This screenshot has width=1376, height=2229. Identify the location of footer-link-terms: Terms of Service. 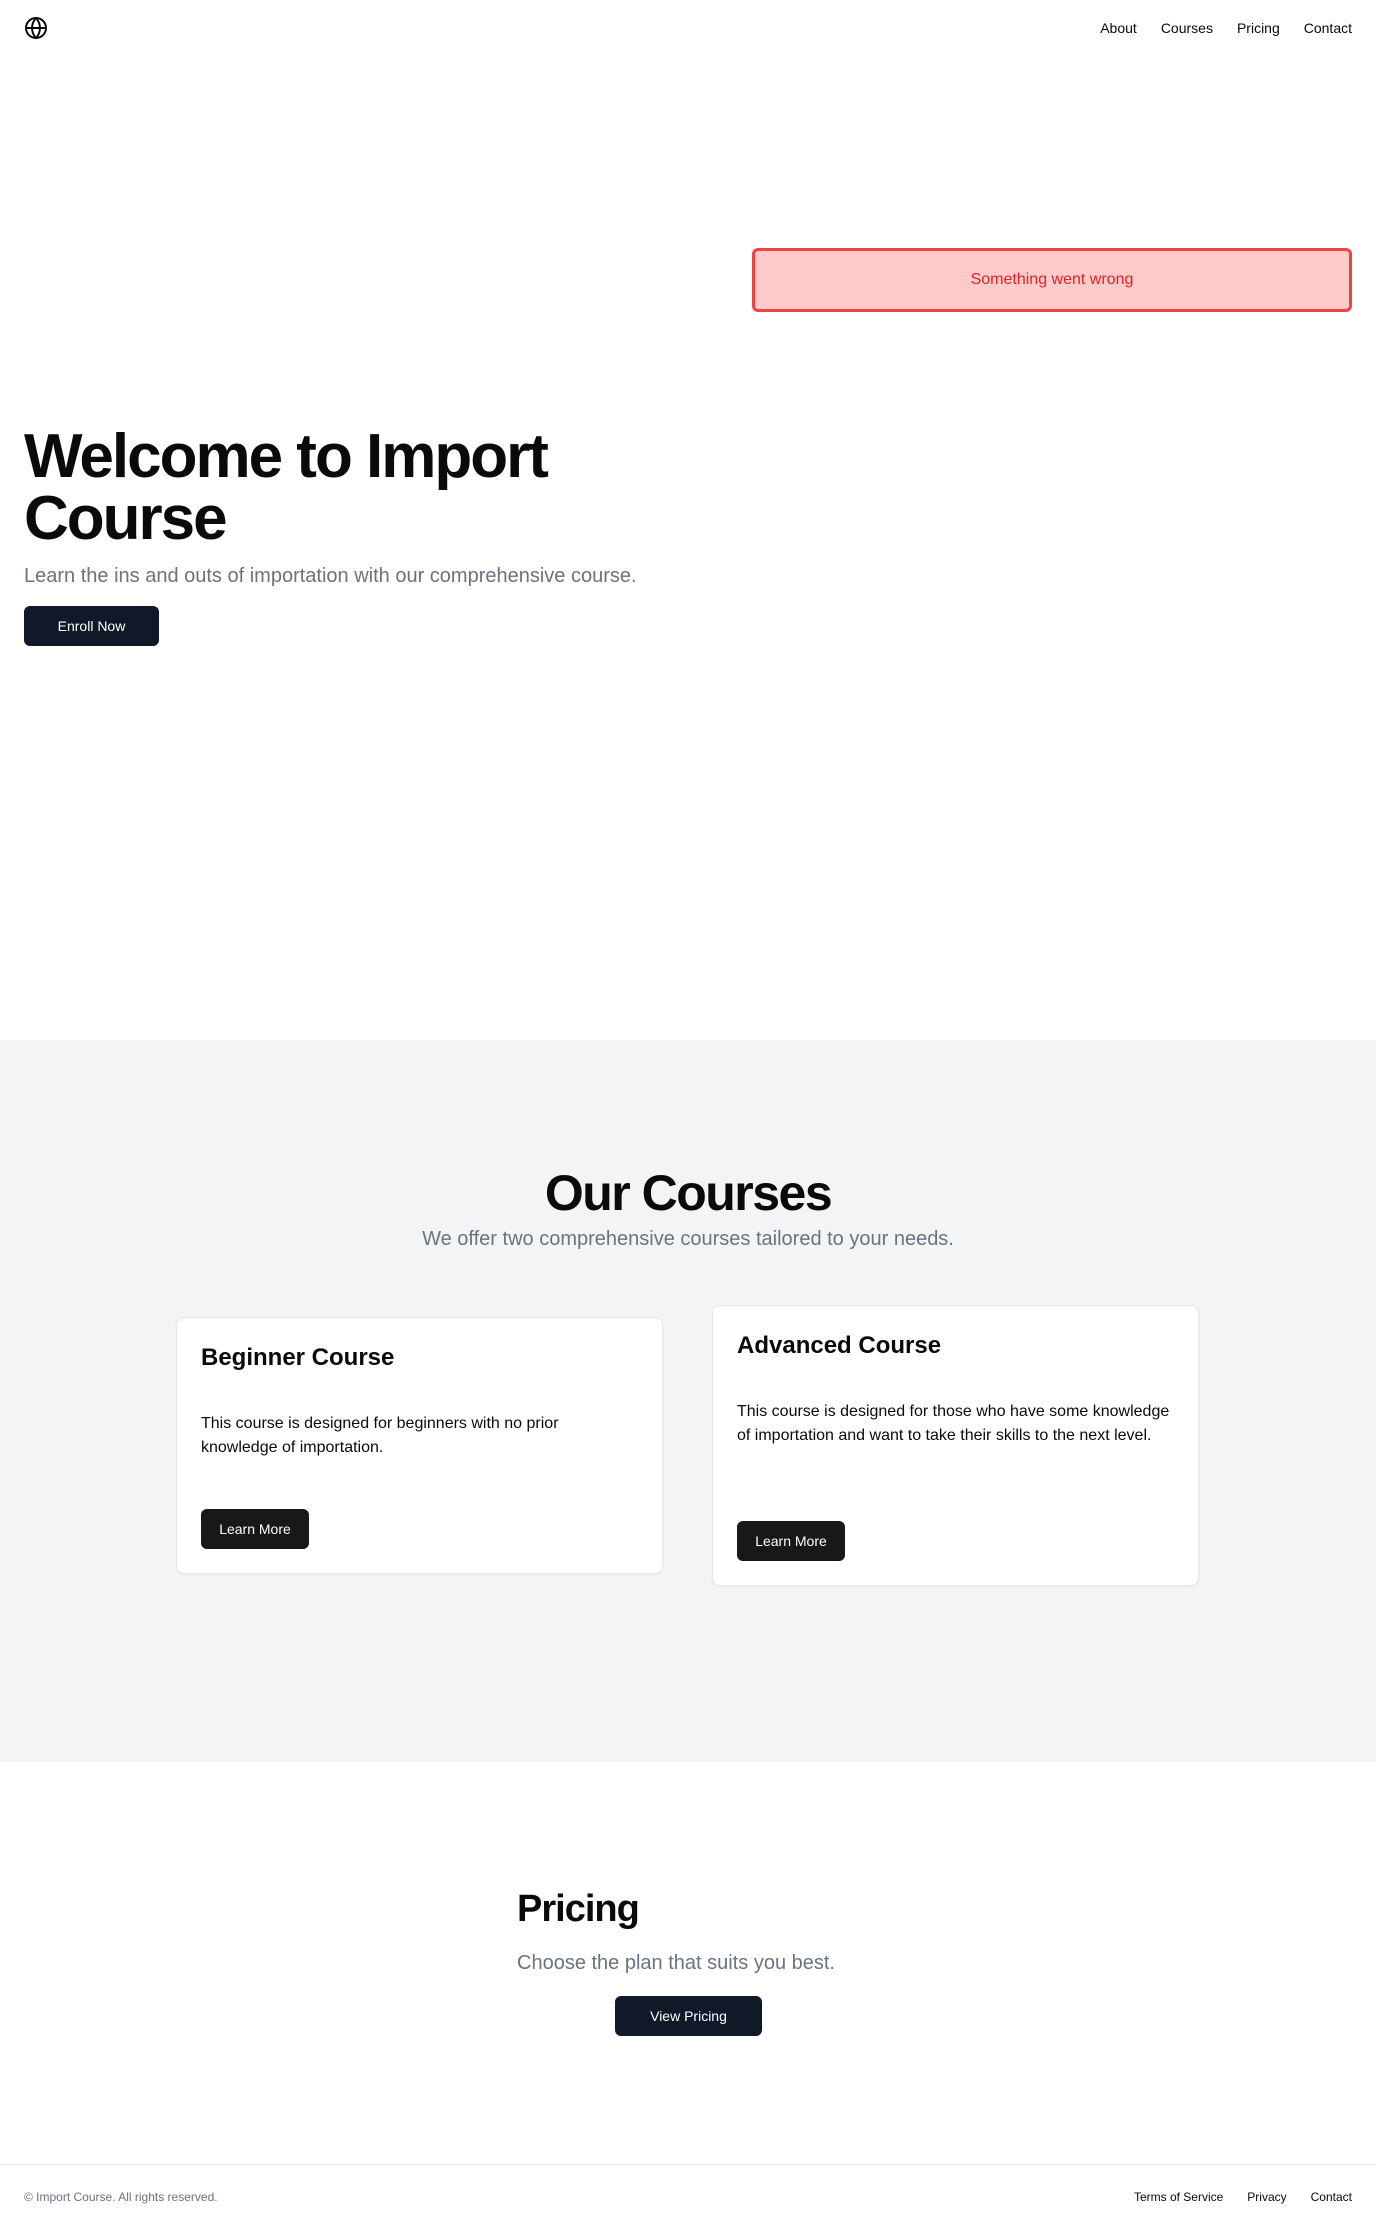
(1178, 2197).